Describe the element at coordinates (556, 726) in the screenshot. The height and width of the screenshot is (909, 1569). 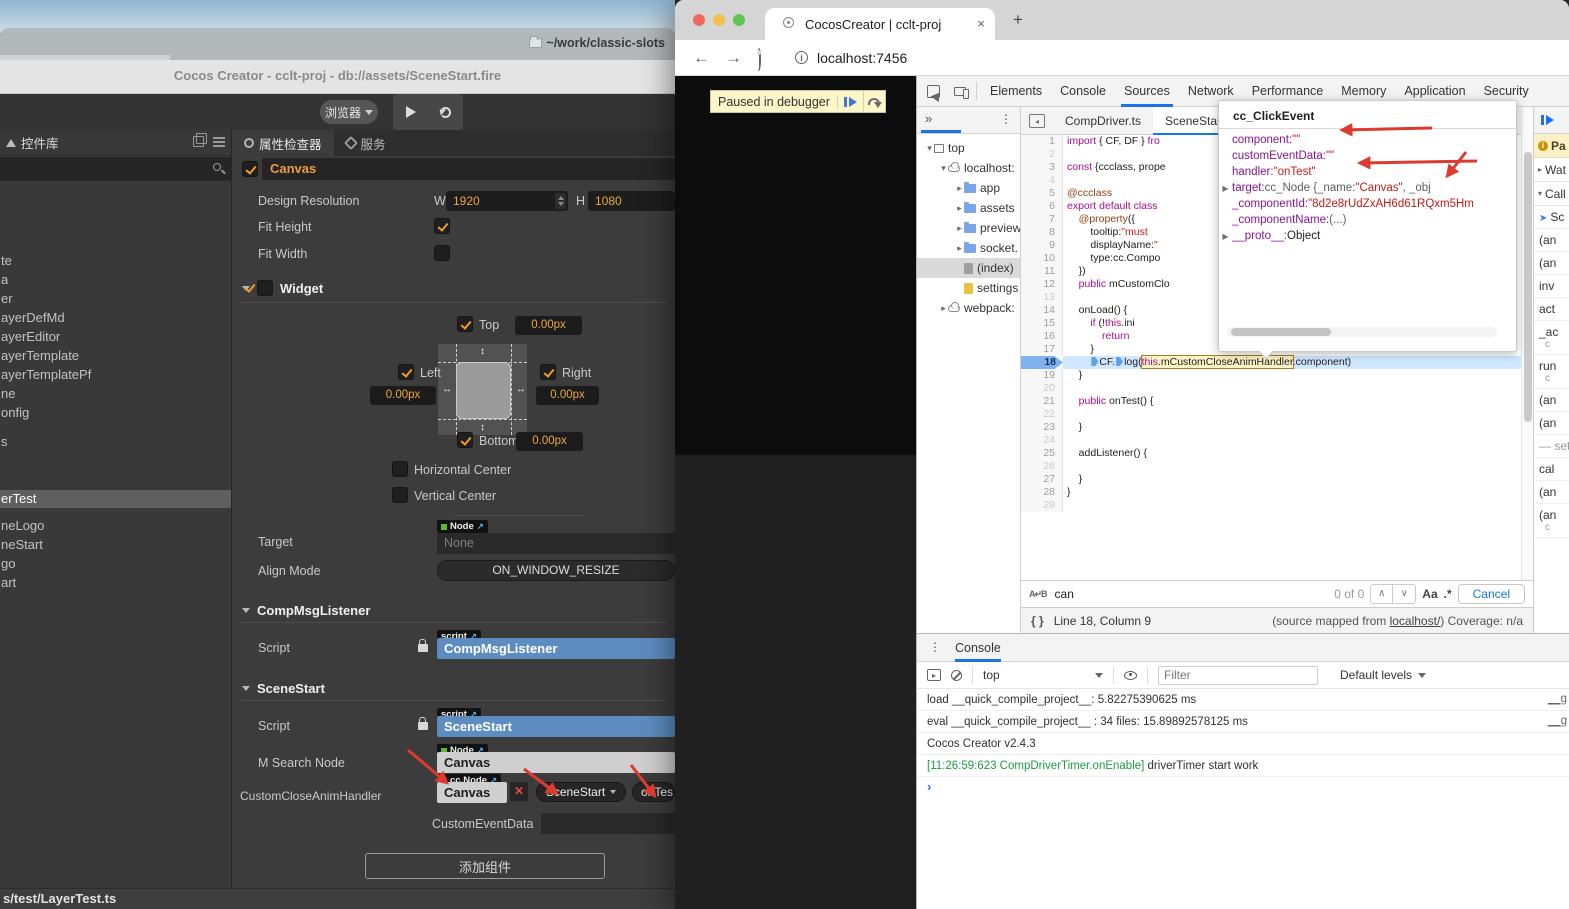
I see `scenestart-script-field: SceneStart` at that location.